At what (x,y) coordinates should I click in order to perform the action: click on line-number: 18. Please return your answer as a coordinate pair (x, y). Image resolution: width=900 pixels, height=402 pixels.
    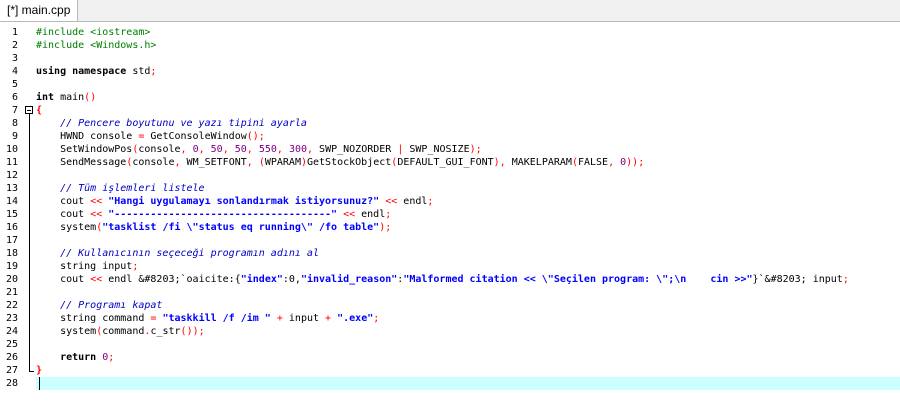
    Looking at the image, I should click on (11, 253).